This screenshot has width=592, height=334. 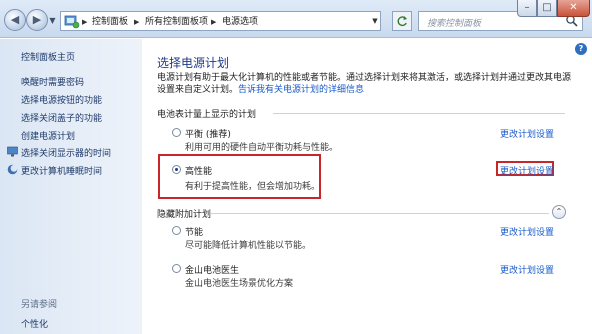 I want to click on sidebar-item-sleep-time: 更改计算机睡眠时间, so click(x=61, y=170).